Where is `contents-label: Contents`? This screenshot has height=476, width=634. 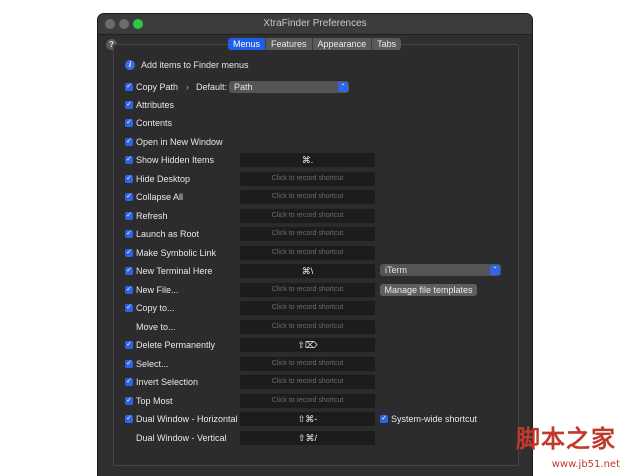
contents-label: Contents is located at coordinates (154, 123).